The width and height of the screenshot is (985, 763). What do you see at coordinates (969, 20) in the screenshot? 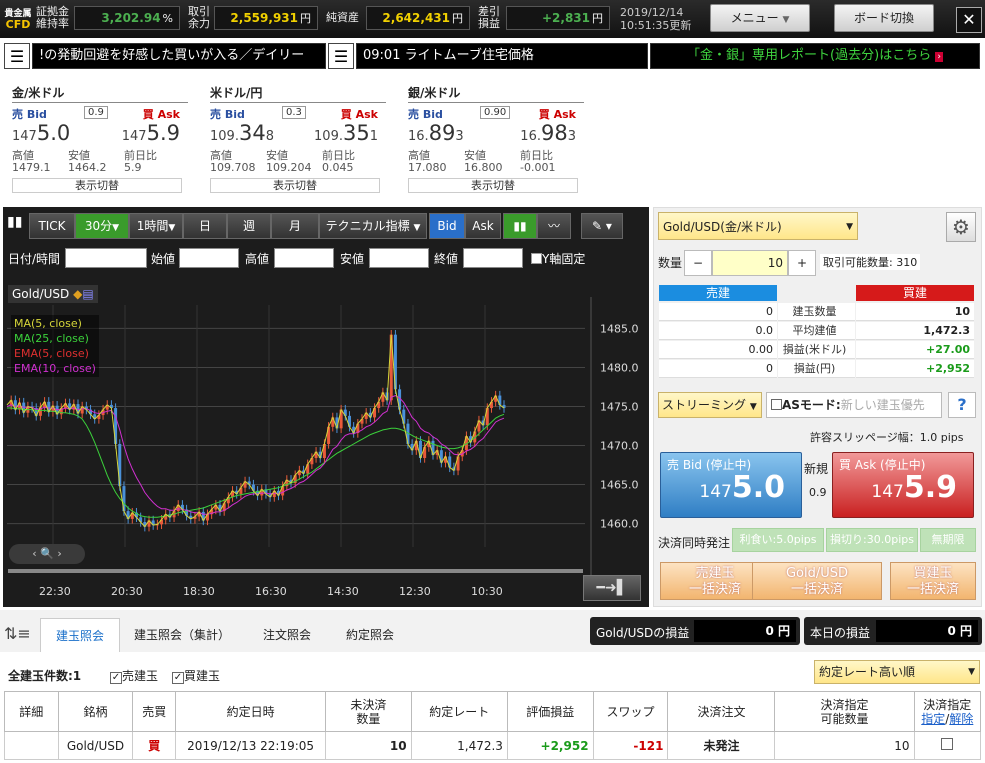
I see `close-icon: ✕` at bounding box center [969, 20].